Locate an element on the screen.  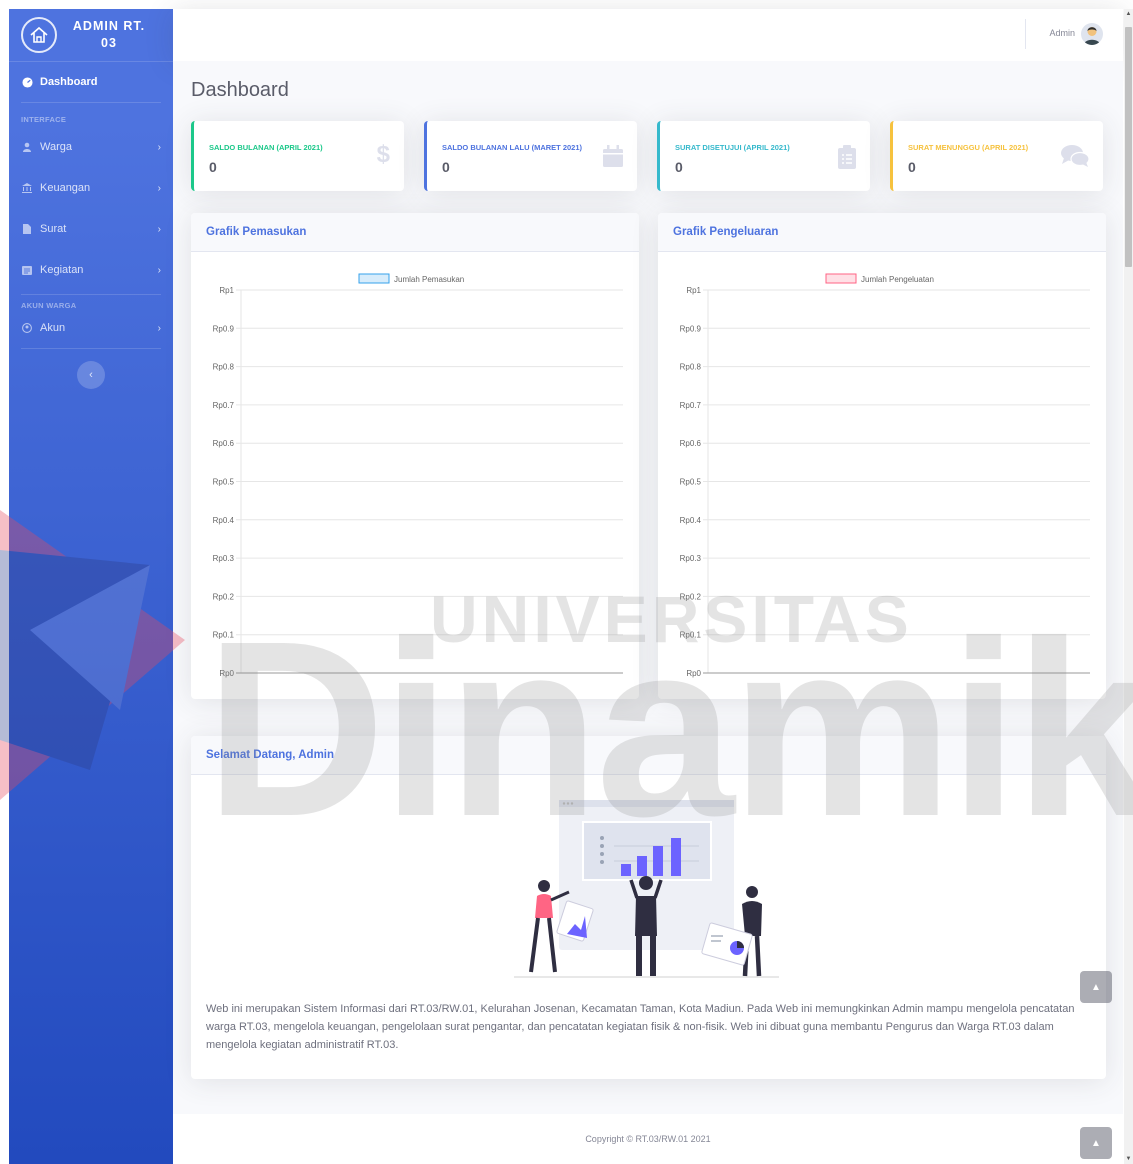
stat-card-saldo-bulanan: SALDO BULANAN (APRIL 2021) 0 $ is located at coordinates (297, 156).